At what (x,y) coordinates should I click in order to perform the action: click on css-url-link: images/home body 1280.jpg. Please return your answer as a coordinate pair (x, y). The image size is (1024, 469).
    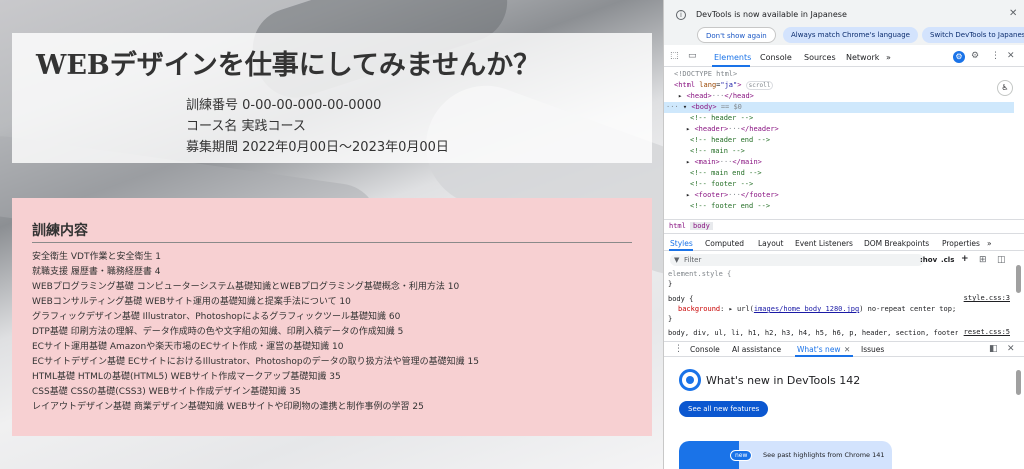
    Looking at the image, I should click on (806, 309).